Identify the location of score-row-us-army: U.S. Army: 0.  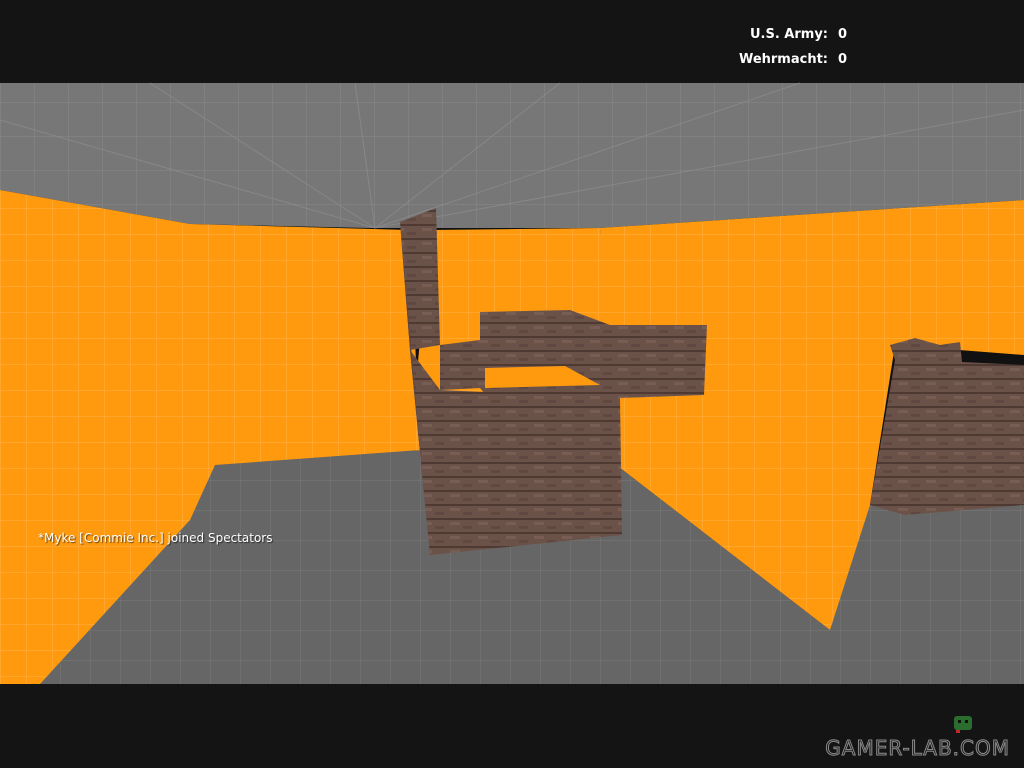
(796, 34).